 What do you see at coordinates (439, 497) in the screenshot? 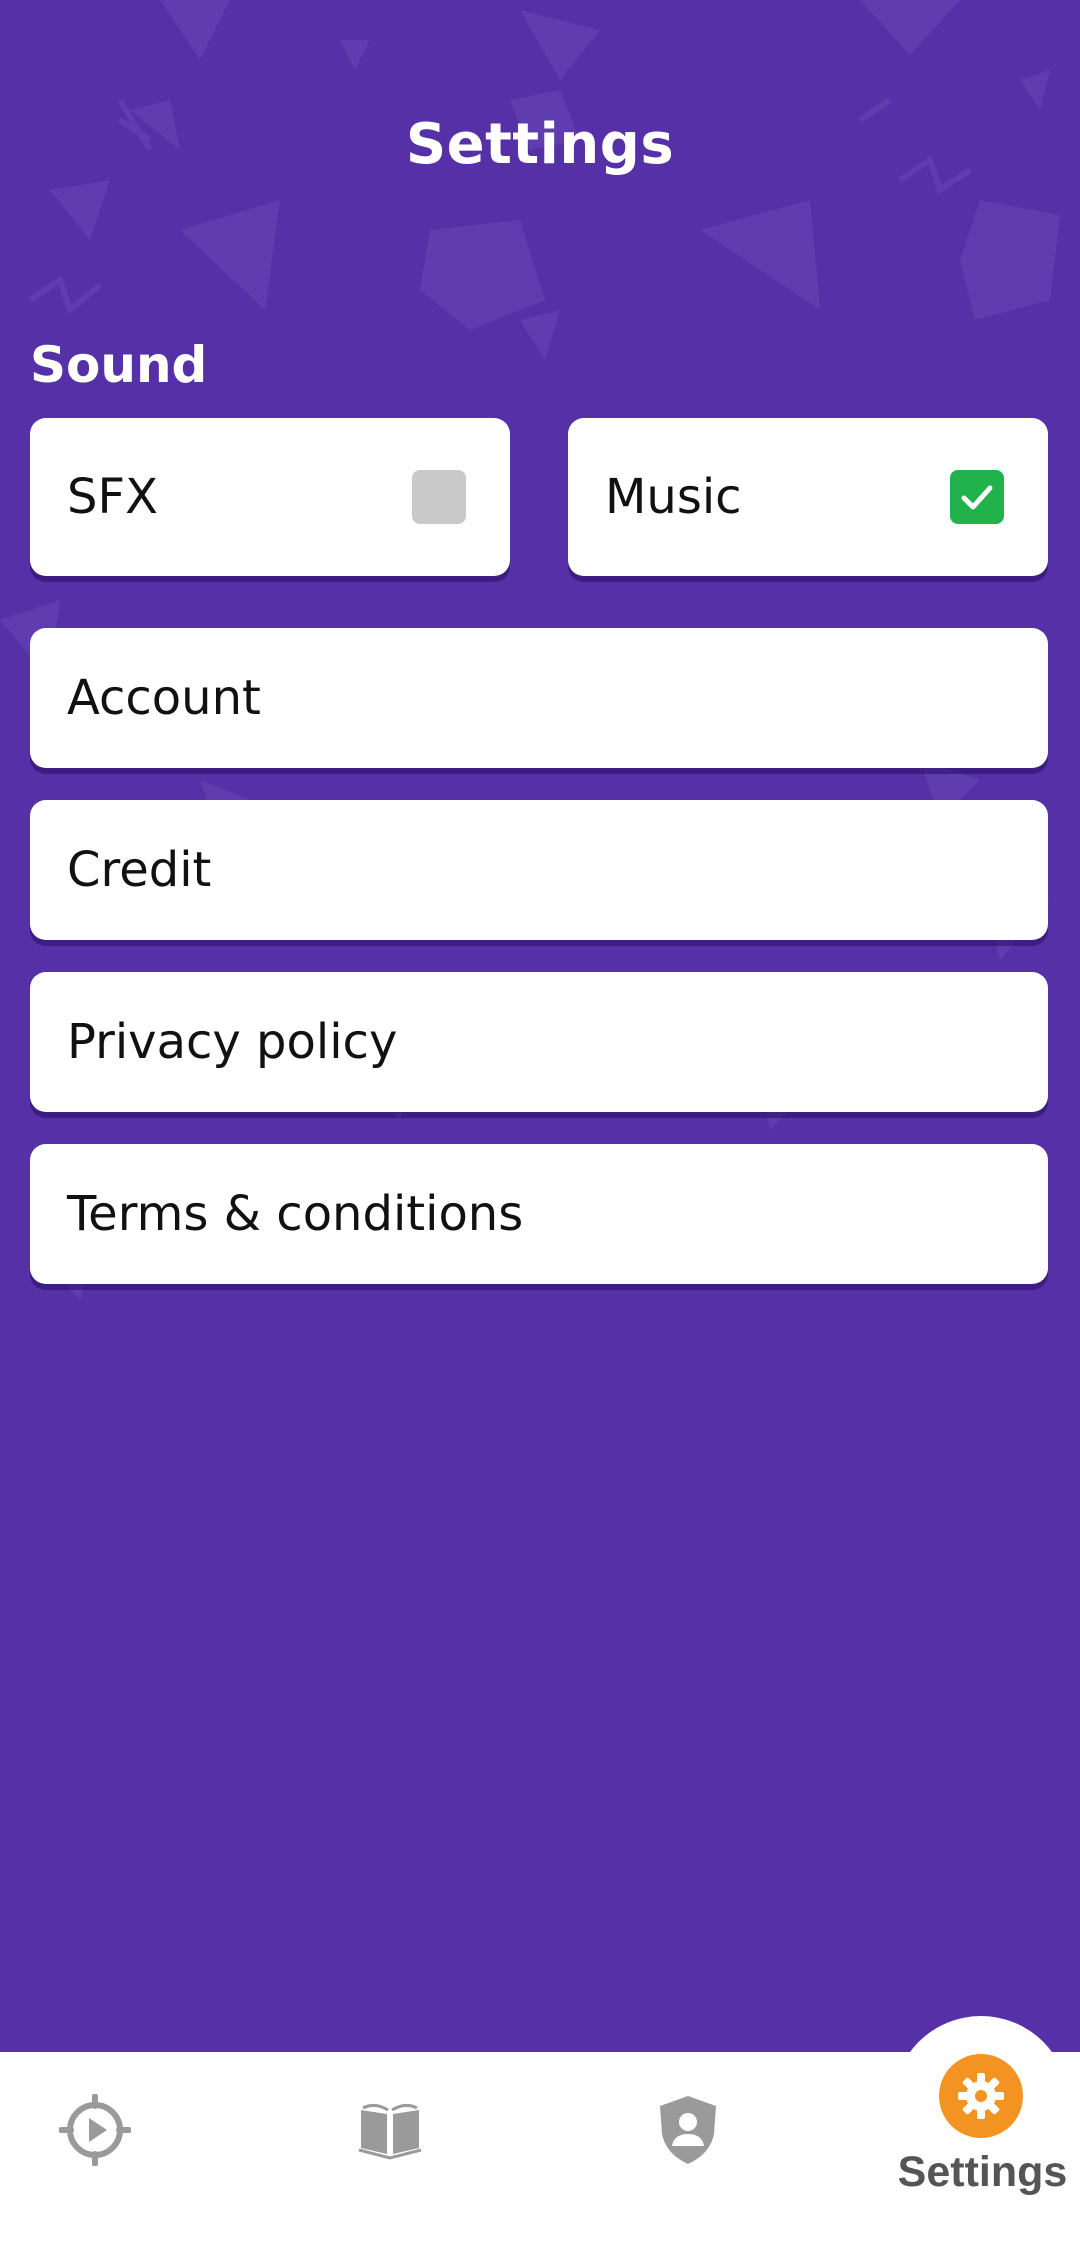
I see `sfx-checkbox` at bounding box center [439, 497].